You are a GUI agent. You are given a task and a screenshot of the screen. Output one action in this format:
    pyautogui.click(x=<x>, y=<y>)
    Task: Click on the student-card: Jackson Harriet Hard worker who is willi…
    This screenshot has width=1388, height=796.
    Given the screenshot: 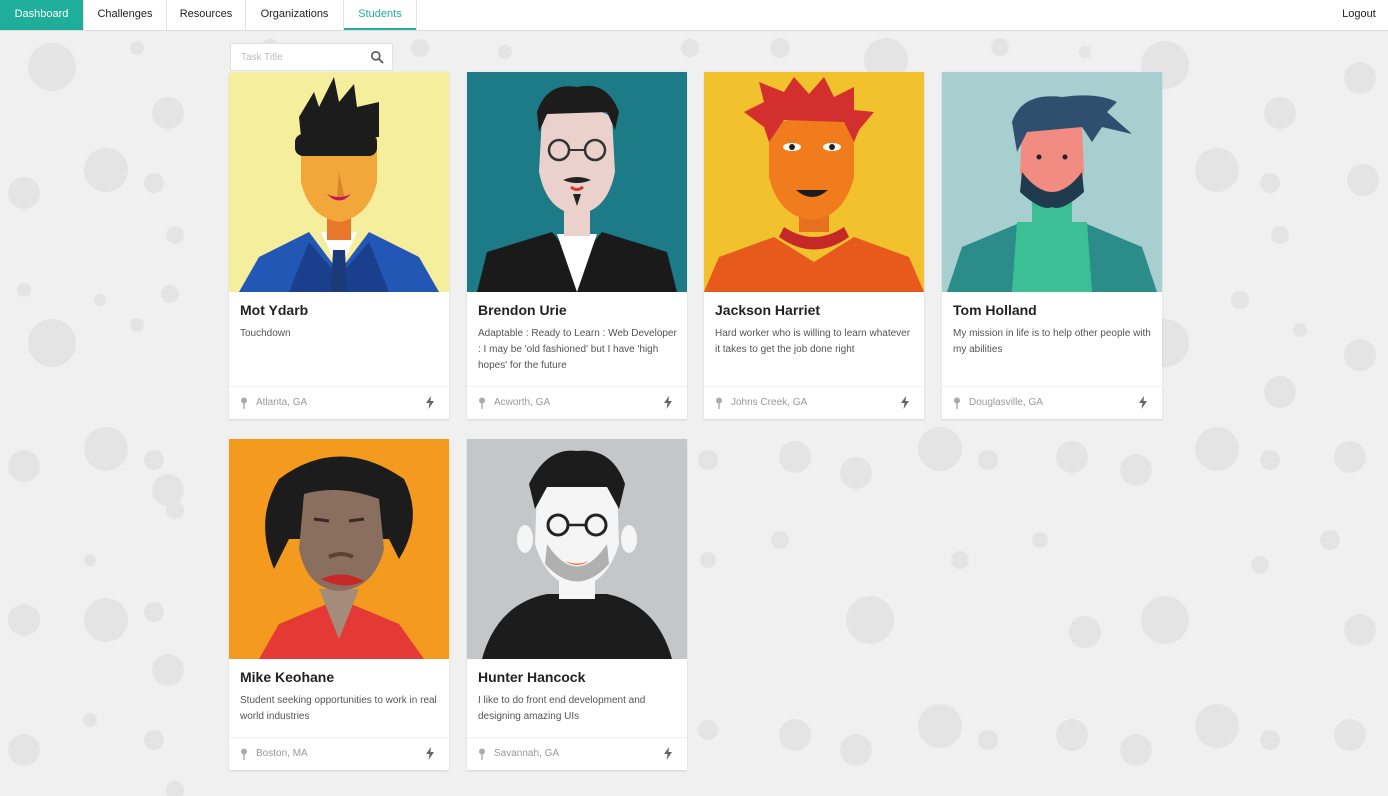 What is the action you would take?
    pyautogui.click(x=814, y=245)
    